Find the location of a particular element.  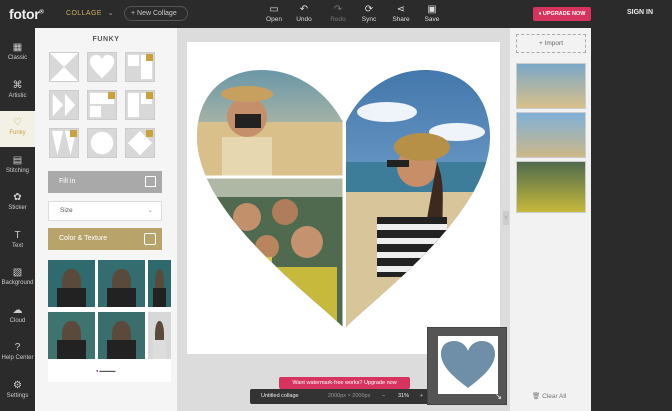

canvas-info-bar: Untitled collage 2000px × 2000px − 31% + is located at coordinates (343, 396).